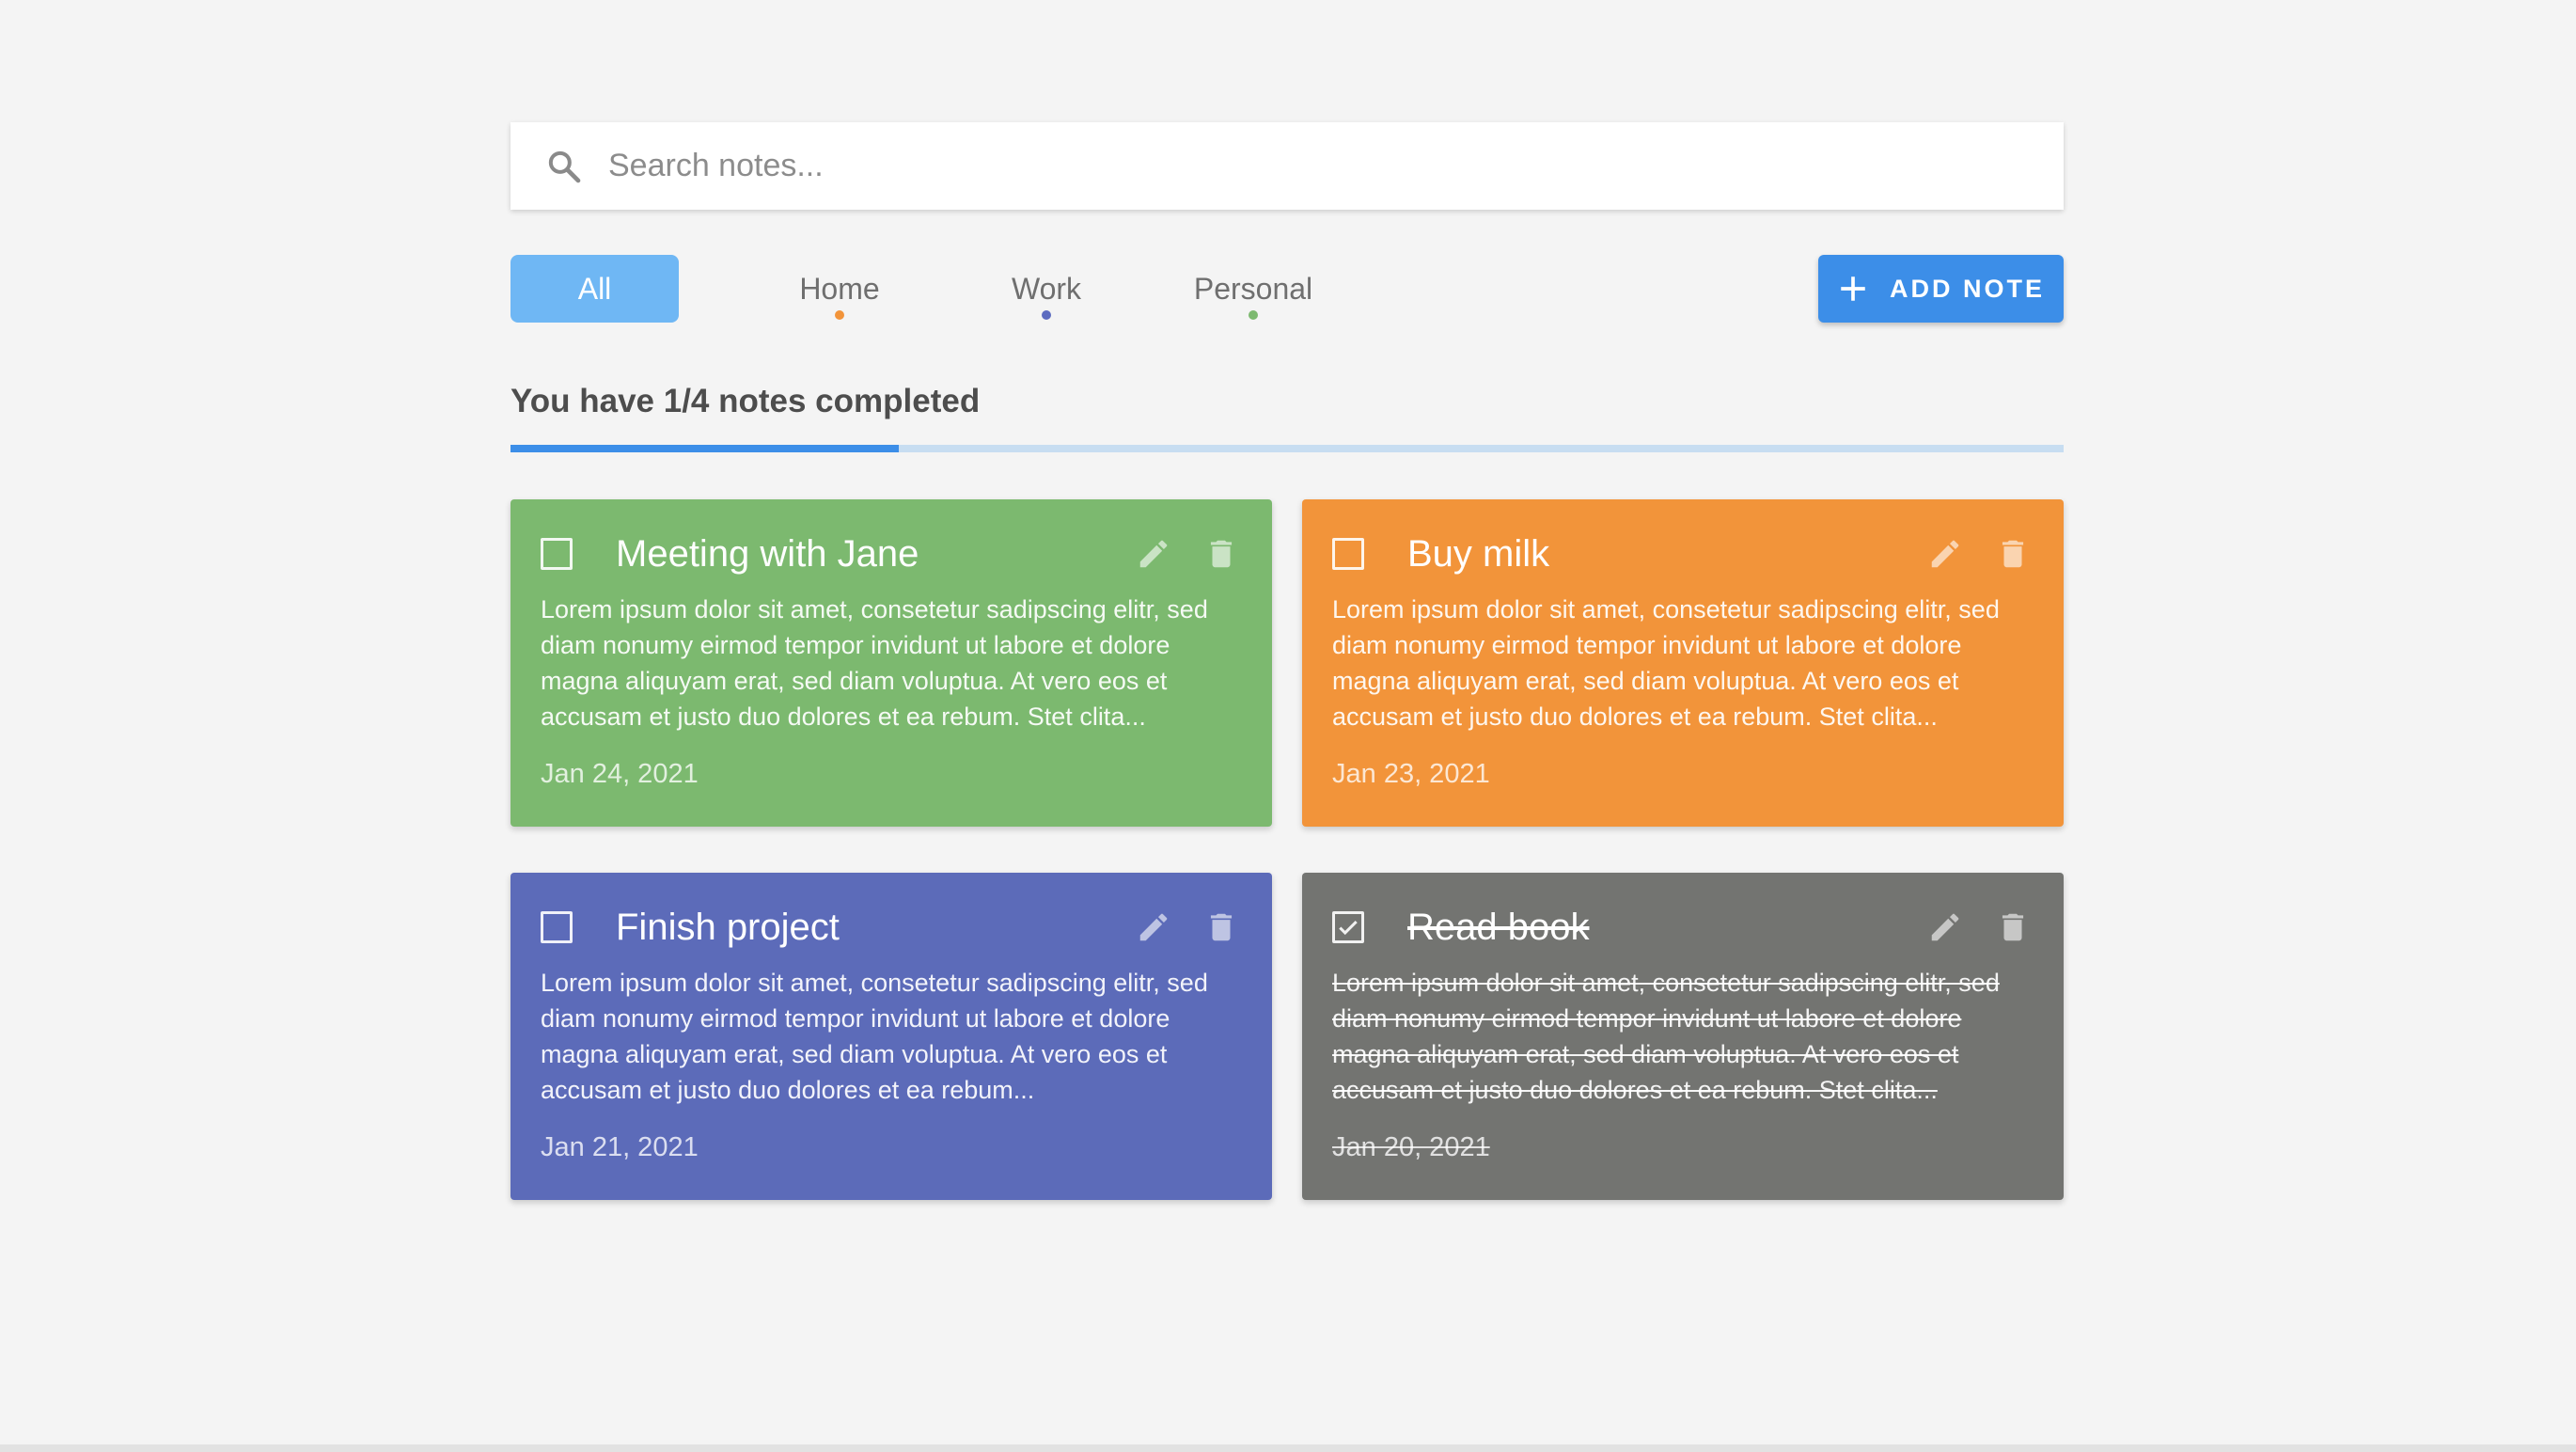 This screenshot has height=1452, width=2576. Describe the element at coordinates (564, 166) in the screenshot. I see `search-icon` at that location.